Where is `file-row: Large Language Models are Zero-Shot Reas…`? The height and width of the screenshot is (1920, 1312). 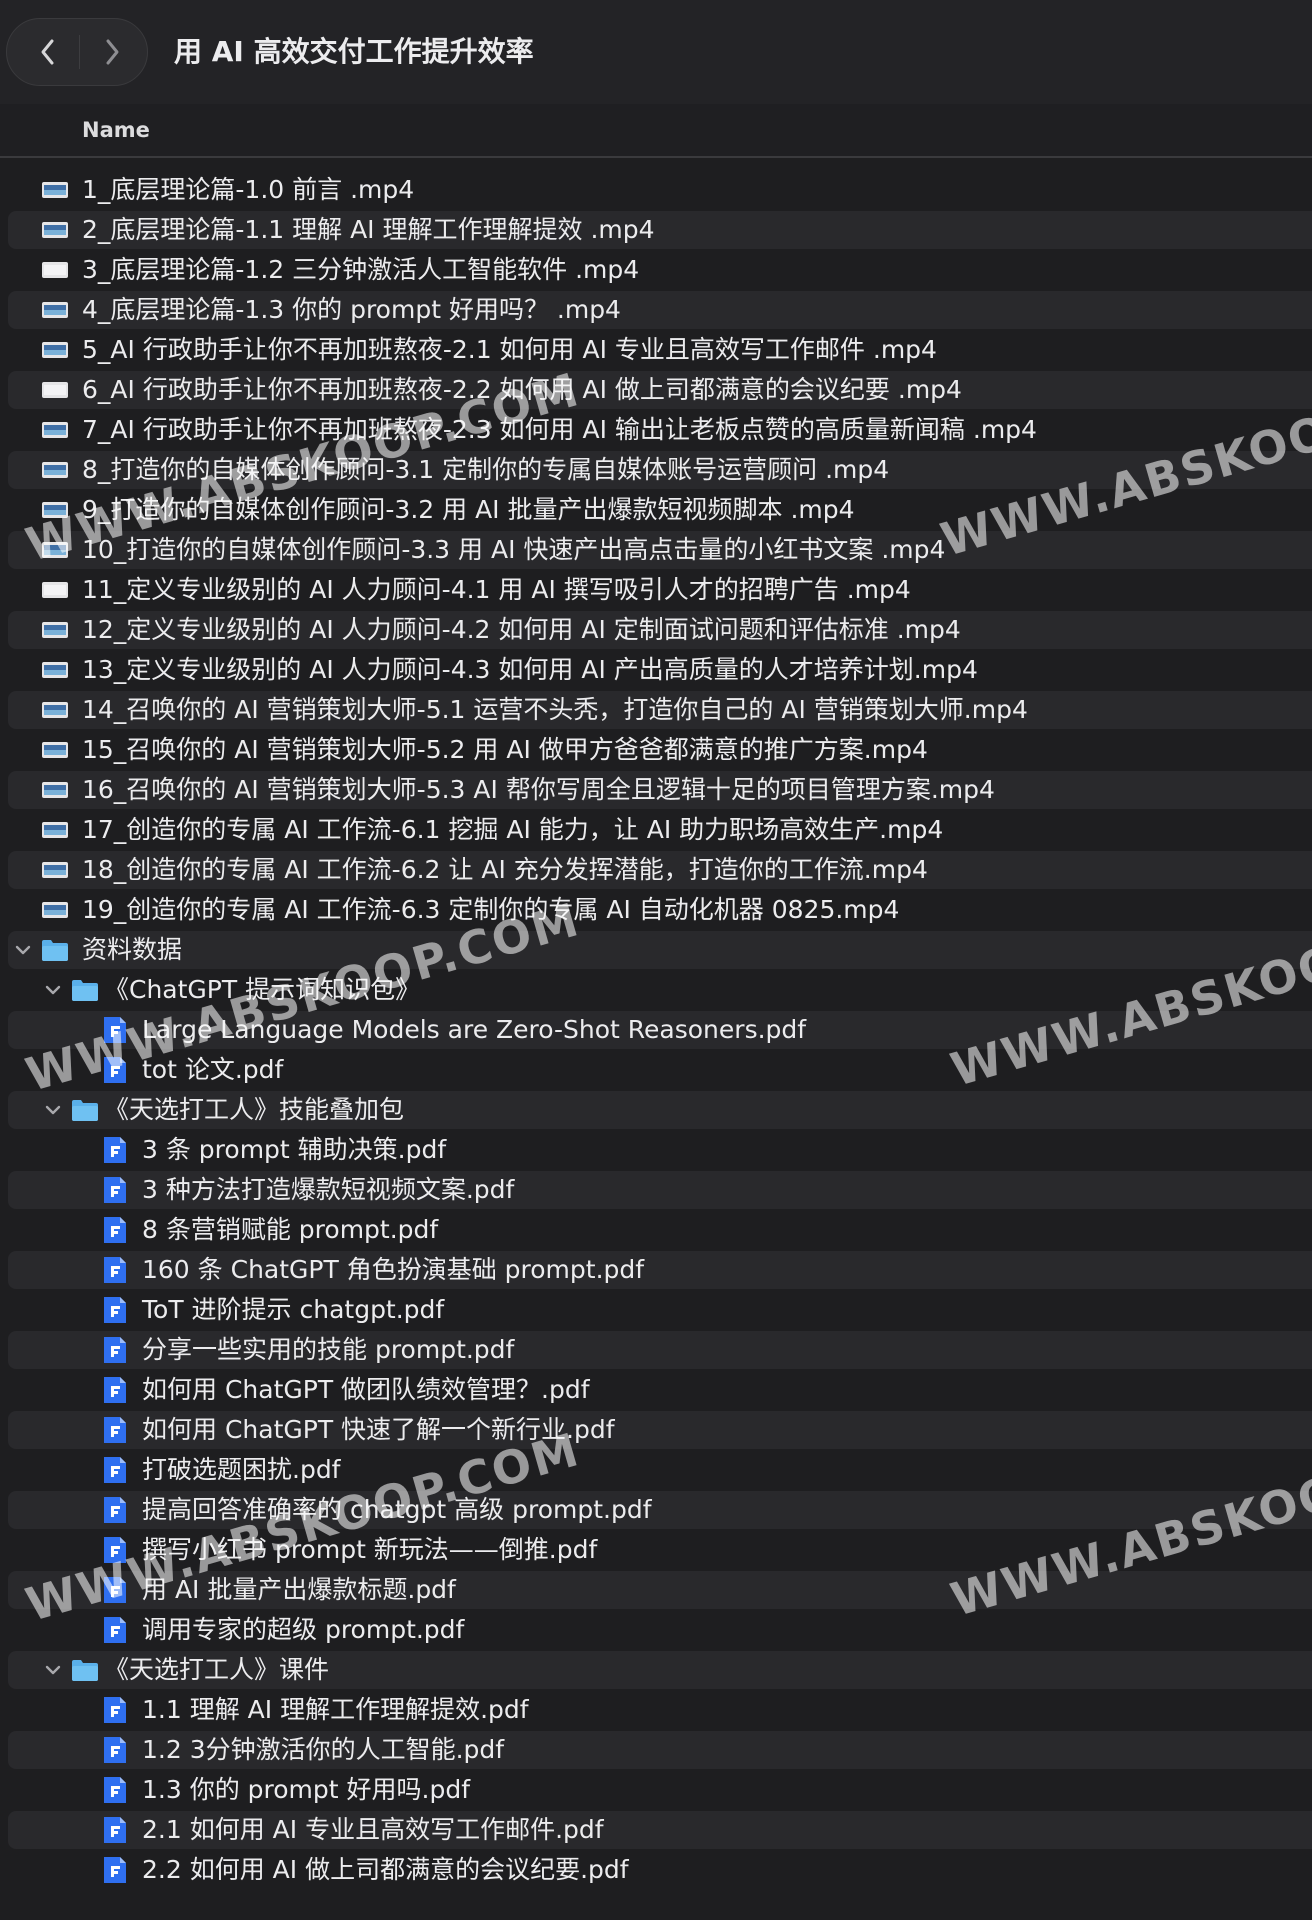
file-row: Large Language Models are Zero-Shot Reas… is located at coordinates (656, 1030).